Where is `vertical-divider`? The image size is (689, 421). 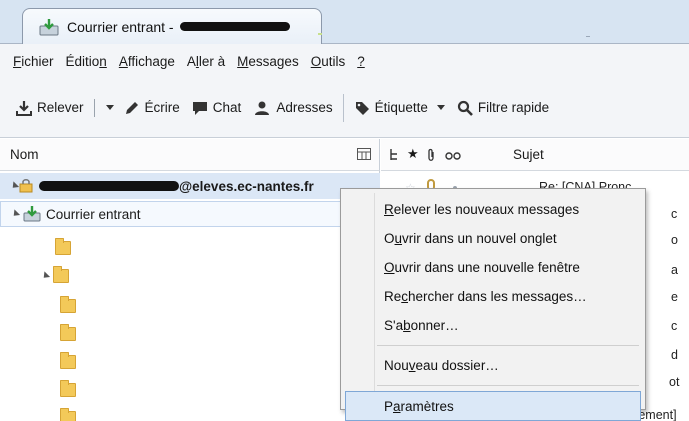
vertical-divider is located at coordinates (94, 107).